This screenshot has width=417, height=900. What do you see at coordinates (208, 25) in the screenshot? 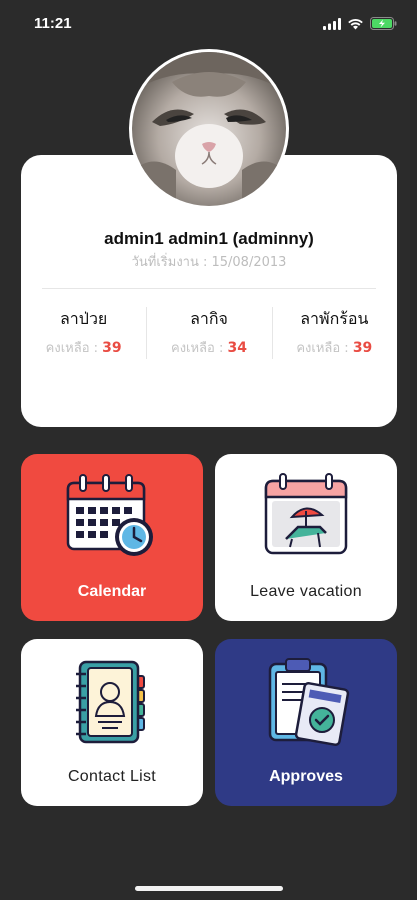
I see `status-bar: 11:21` at bounding box center [208, 25].